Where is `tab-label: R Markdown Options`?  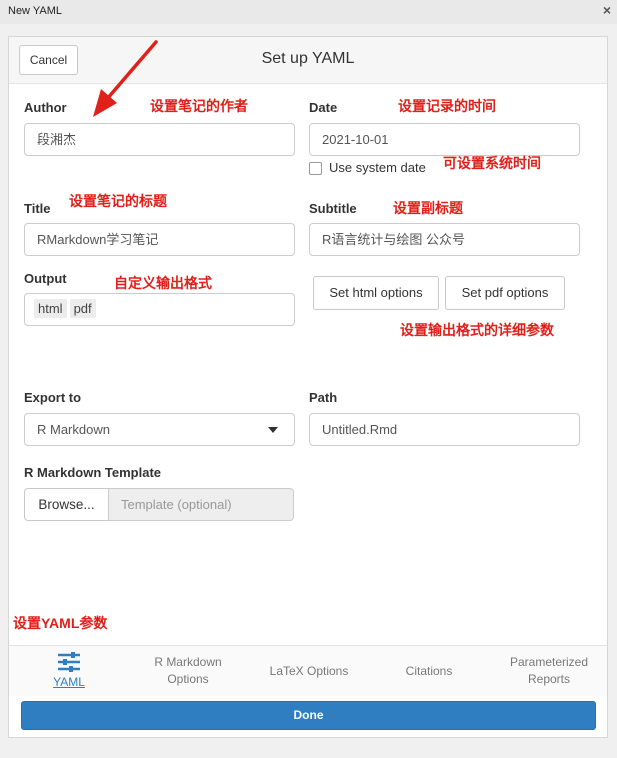 tab-label: R Markdown Options is located at coordinates (188, 670).